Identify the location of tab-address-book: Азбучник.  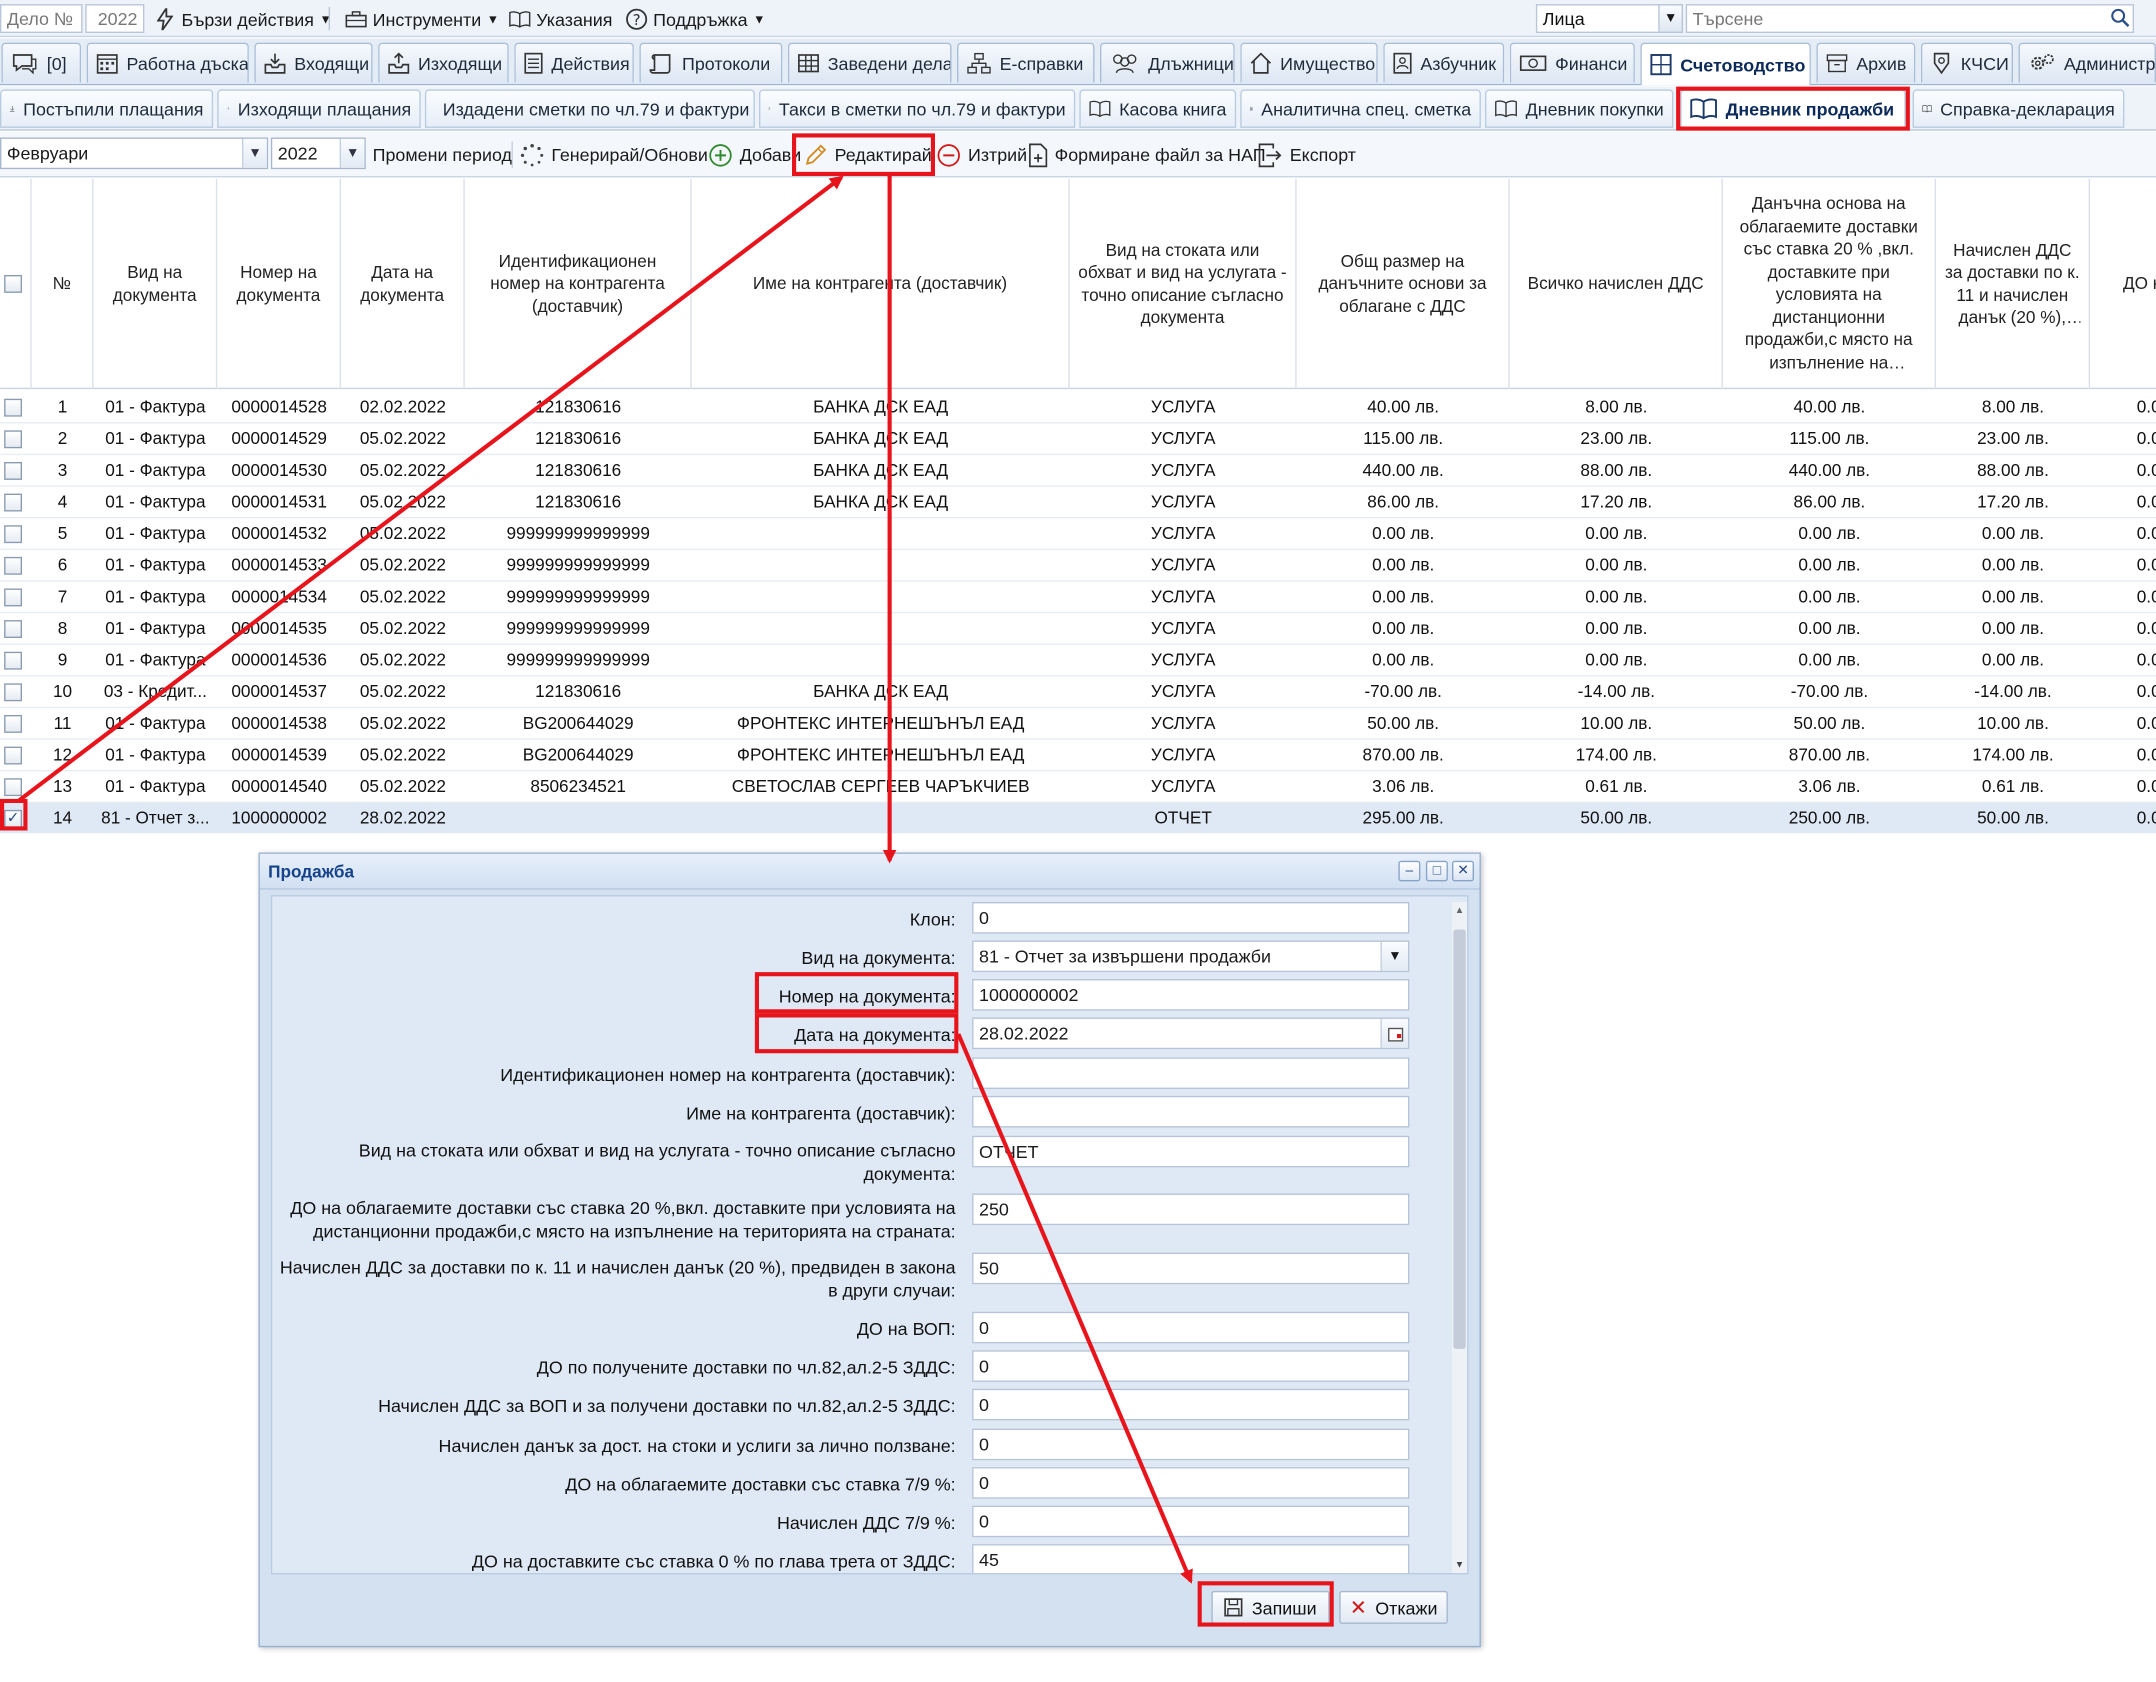
(1444, 62).